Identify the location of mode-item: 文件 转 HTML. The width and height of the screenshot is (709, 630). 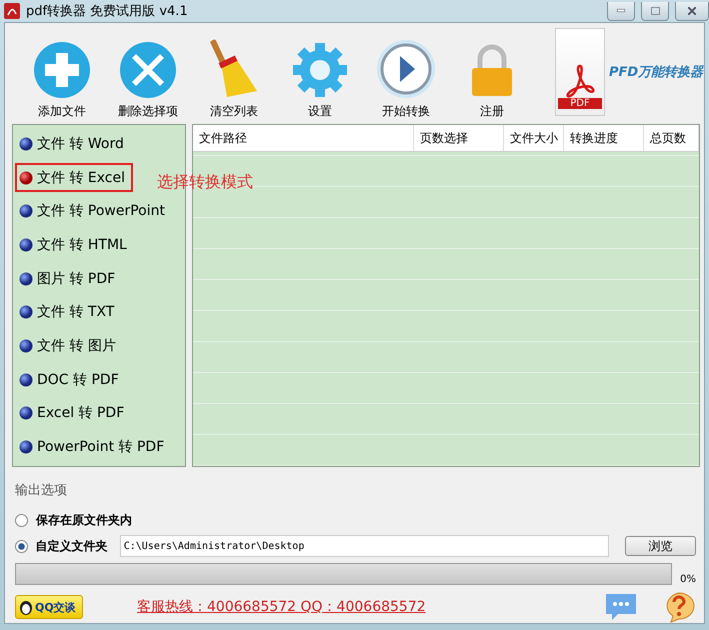
(75, 245).